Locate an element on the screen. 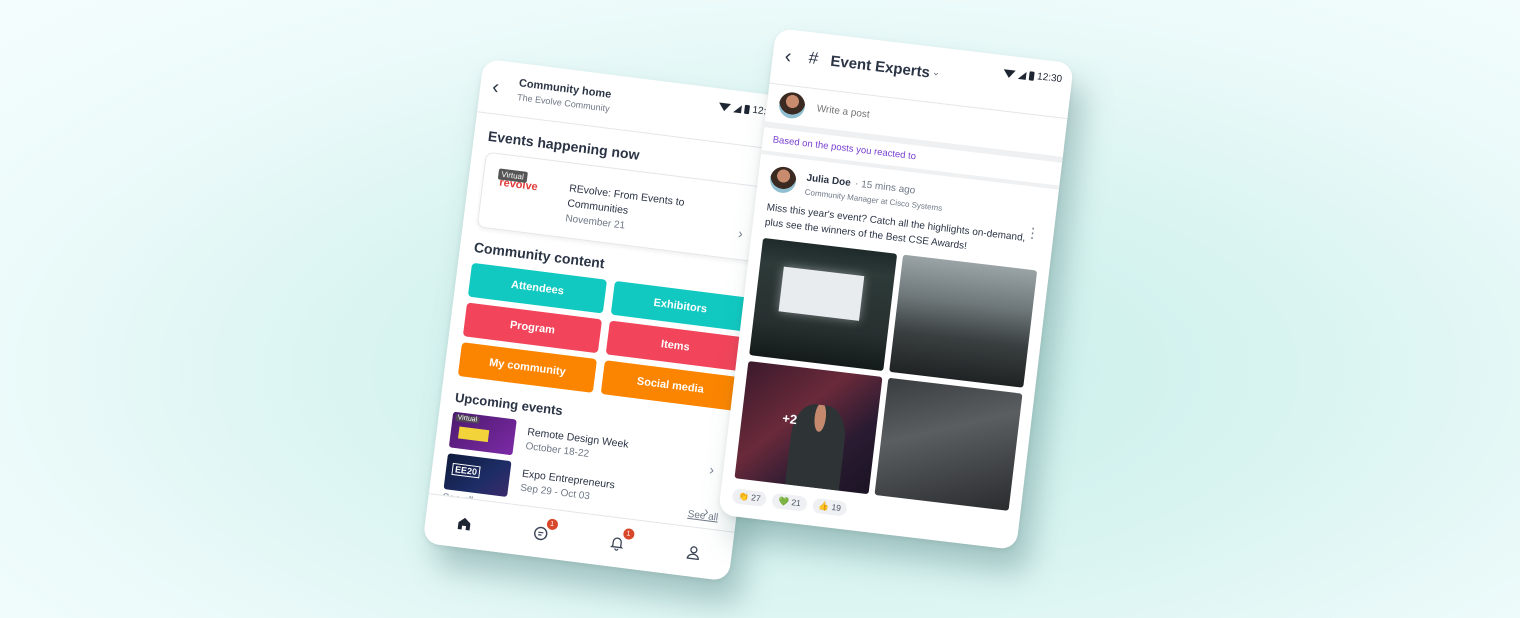 This screenshot has height=618, width=1520. more-options-icon: ⋮ is located at coordinates (1033, 233).